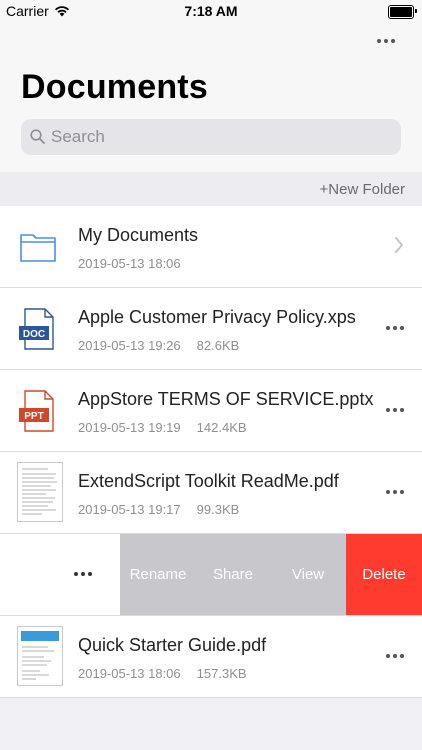 This screenshot has width=422, height=750. Describe the element at coordinates (208, 481) in the screenshot. I see `file-name: ExtendScript Toolkit ReadMe.pdf` at that location.